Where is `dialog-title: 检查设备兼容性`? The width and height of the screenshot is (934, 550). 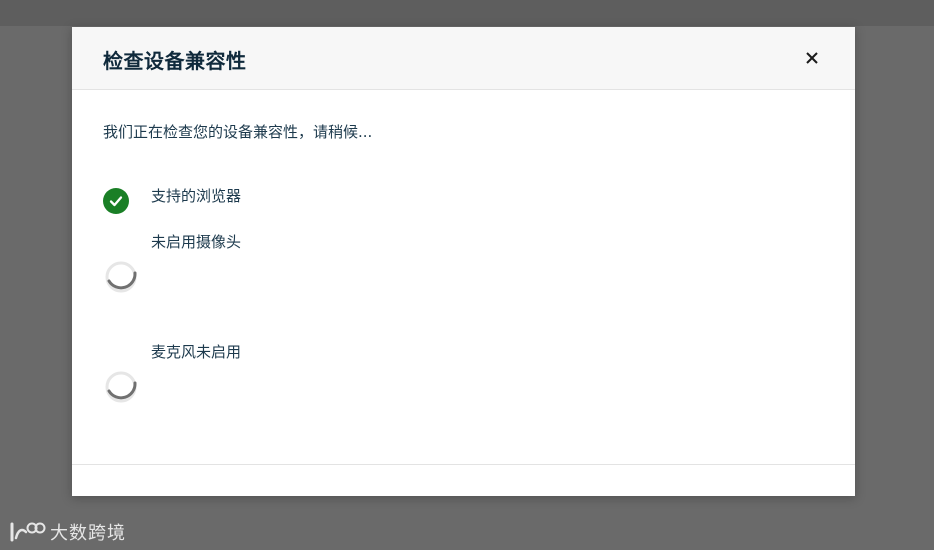 dialog-title: 检查设备兼容性 is located at coordinates (175, 61).